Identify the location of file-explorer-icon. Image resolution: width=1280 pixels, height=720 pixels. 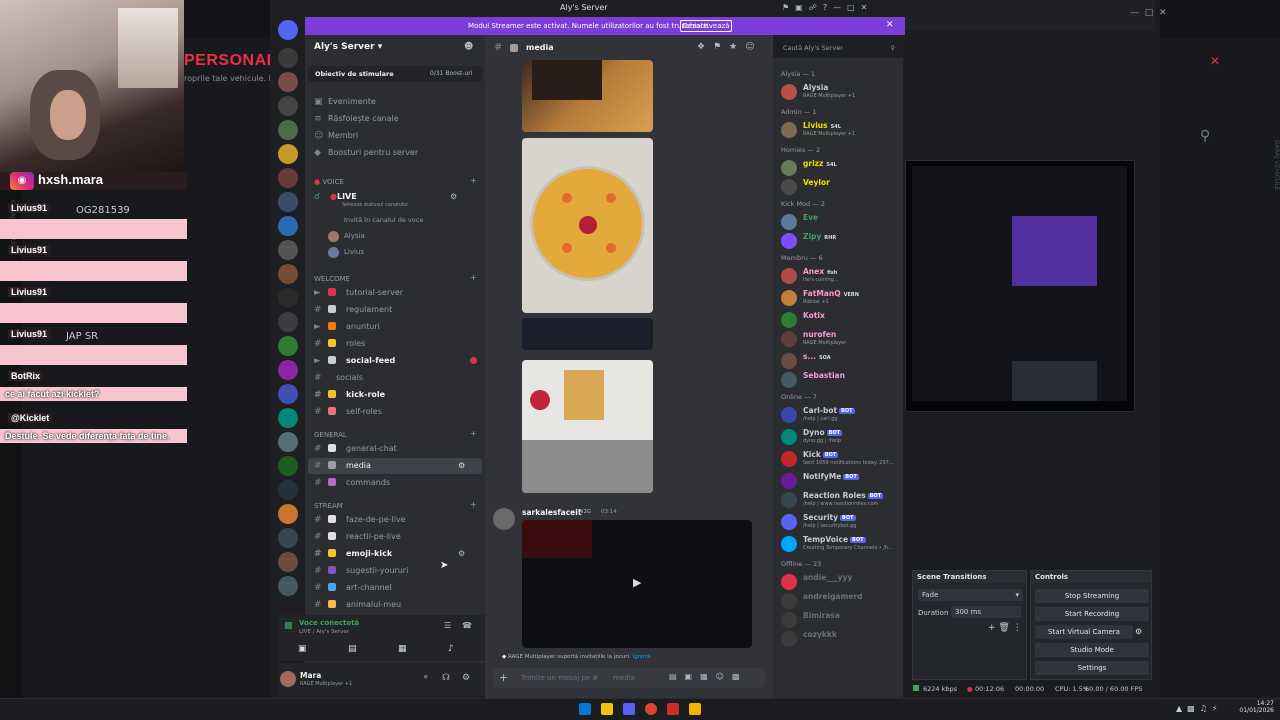
(607, 709).